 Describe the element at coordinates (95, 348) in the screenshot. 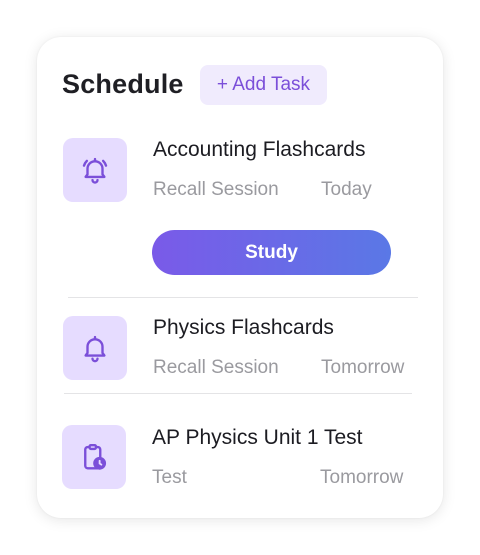

I see `bell-icon` at that location.